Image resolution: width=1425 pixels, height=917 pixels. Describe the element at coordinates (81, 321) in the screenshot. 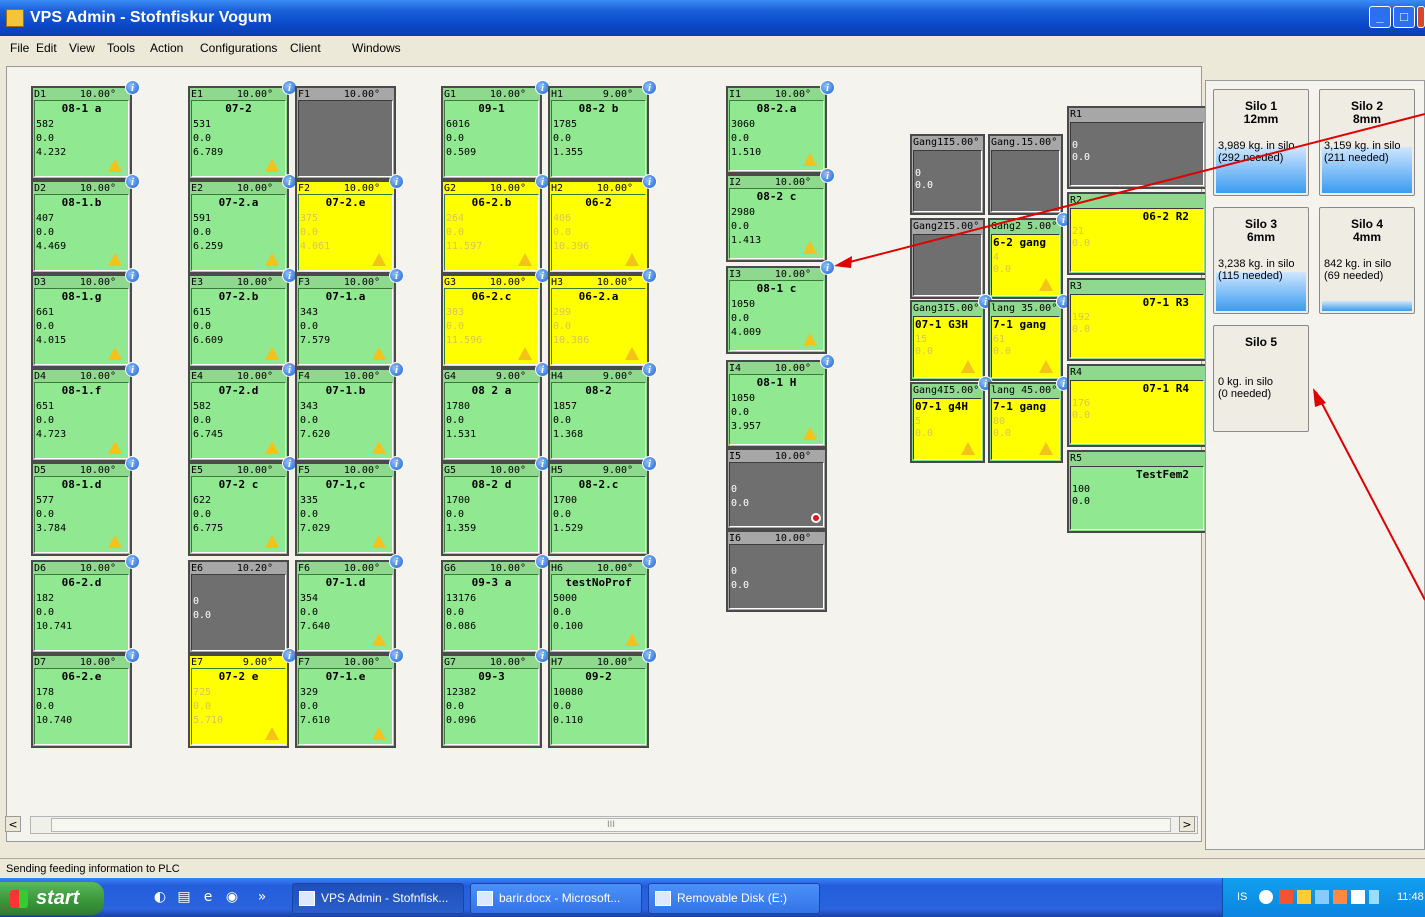

I see `tank-d3: D3 10.00° 08-1.g 661 0.0 4.015` at that location.